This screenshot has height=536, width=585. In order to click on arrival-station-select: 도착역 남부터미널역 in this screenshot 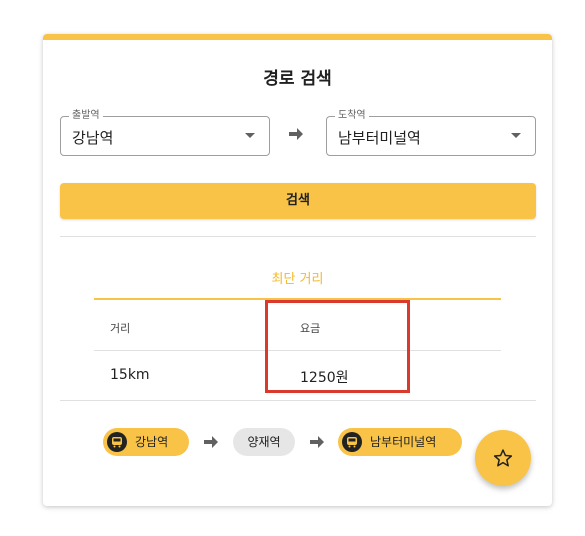, I will do `click(431, 133)`.